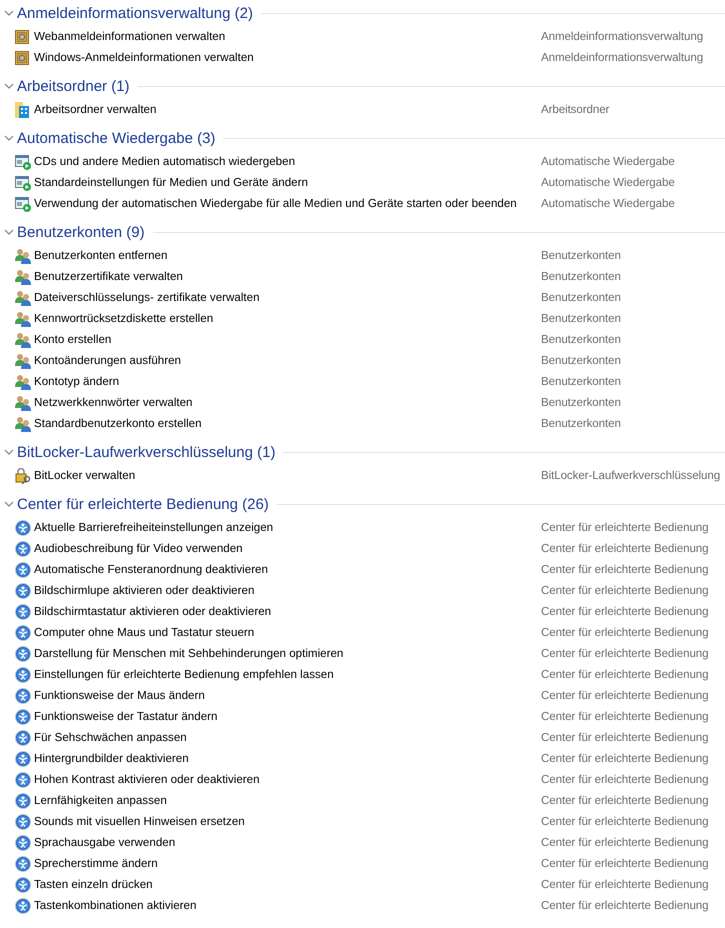 The width and height of the screenshot is (725, 928). Describe the element at coordinates (575, 109) in the screenshot. I see `category-label: Arbeitsordner` at that location.